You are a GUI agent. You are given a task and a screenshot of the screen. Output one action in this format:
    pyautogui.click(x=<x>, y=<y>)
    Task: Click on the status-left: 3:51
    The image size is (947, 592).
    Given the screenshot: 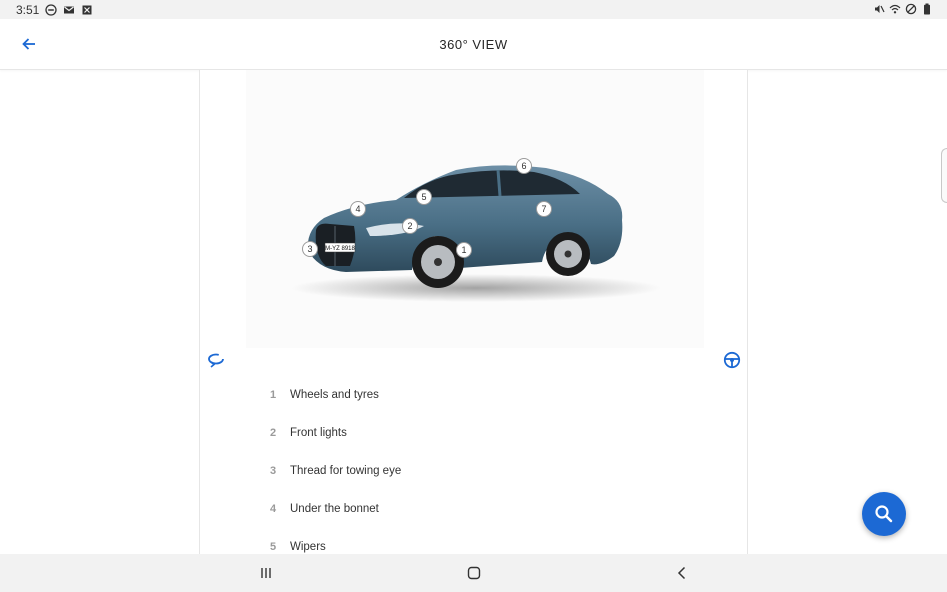 What is the action you would take?
    pyautogui.click(x=54, y=10)
    